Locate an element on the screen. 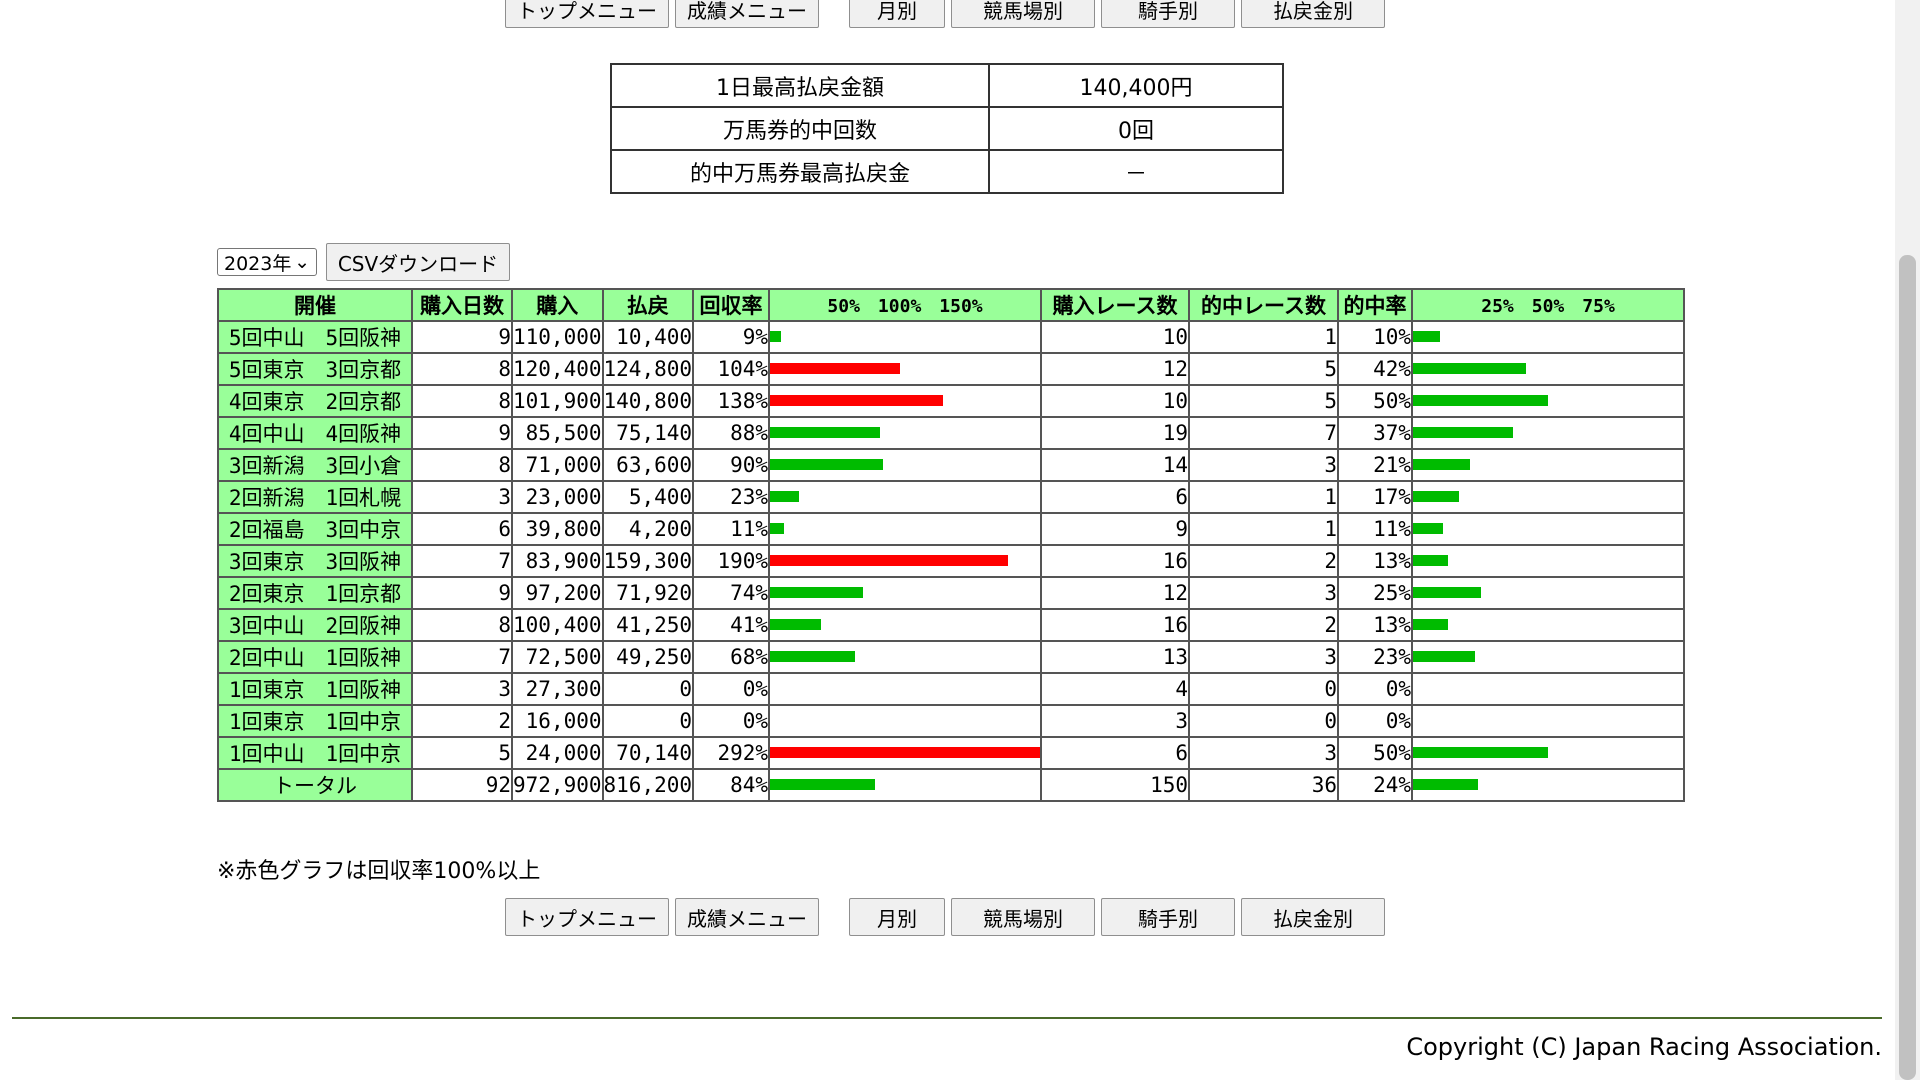 This screenshot has height=1080, width=1920. summary-row: 1日最高払戻金額 140,400円 is located at coordinates (947, 85).